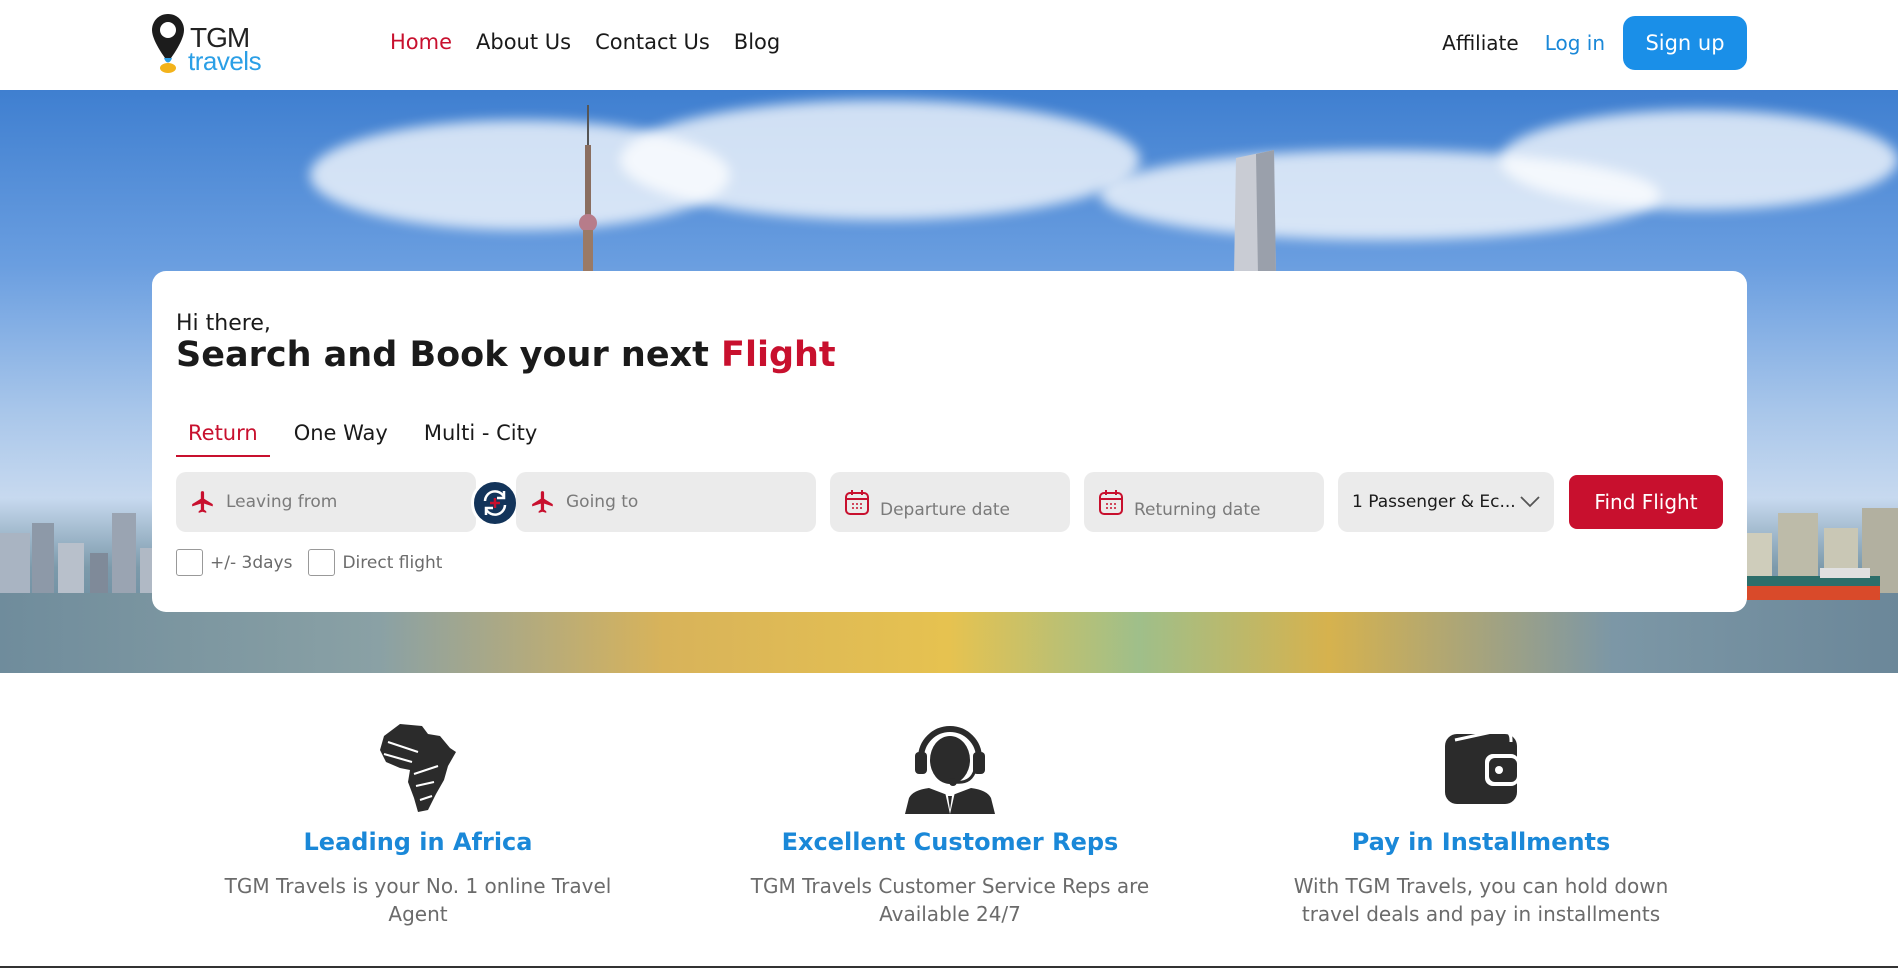 This screenshot has width=1898, height=968. What do you see at coordinates (1685, 43) in the screenshot?
I see `signup-button: Sign up` at bounding box center [1685, 43].